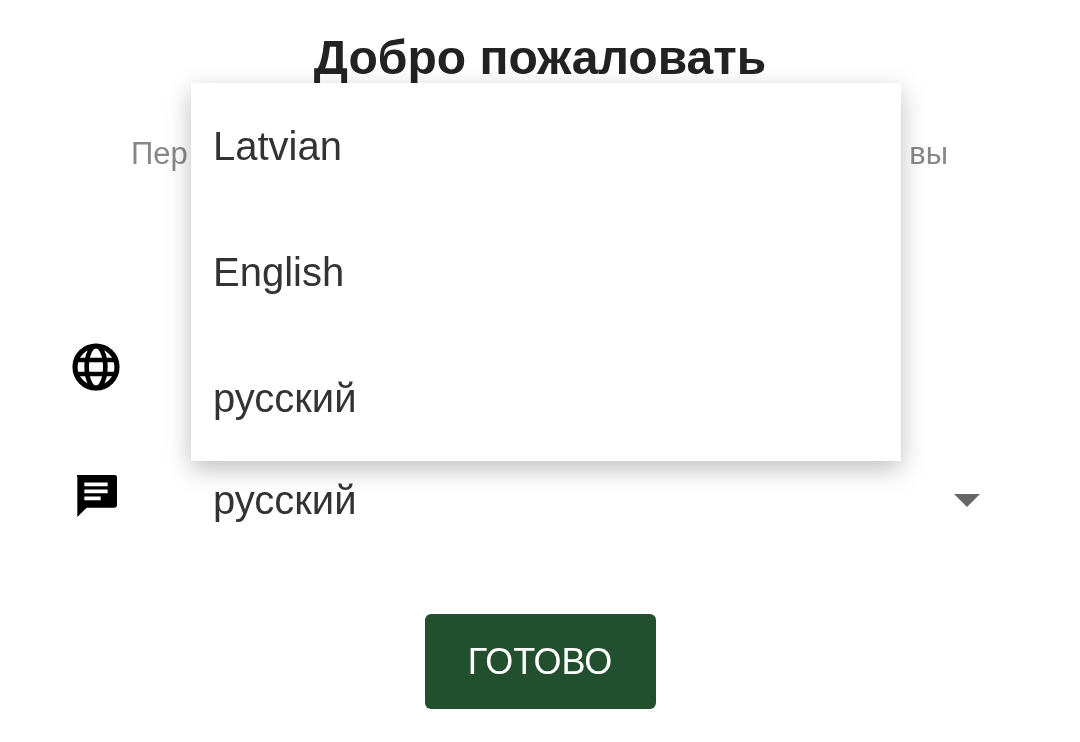 Image resolution: width=1080 pixels, height=742 pixels. What do you see at coordinates (540, 58) in the screenshot?
I see `welcome-title: Добро пожаловать` at bounding box center [540, 58].